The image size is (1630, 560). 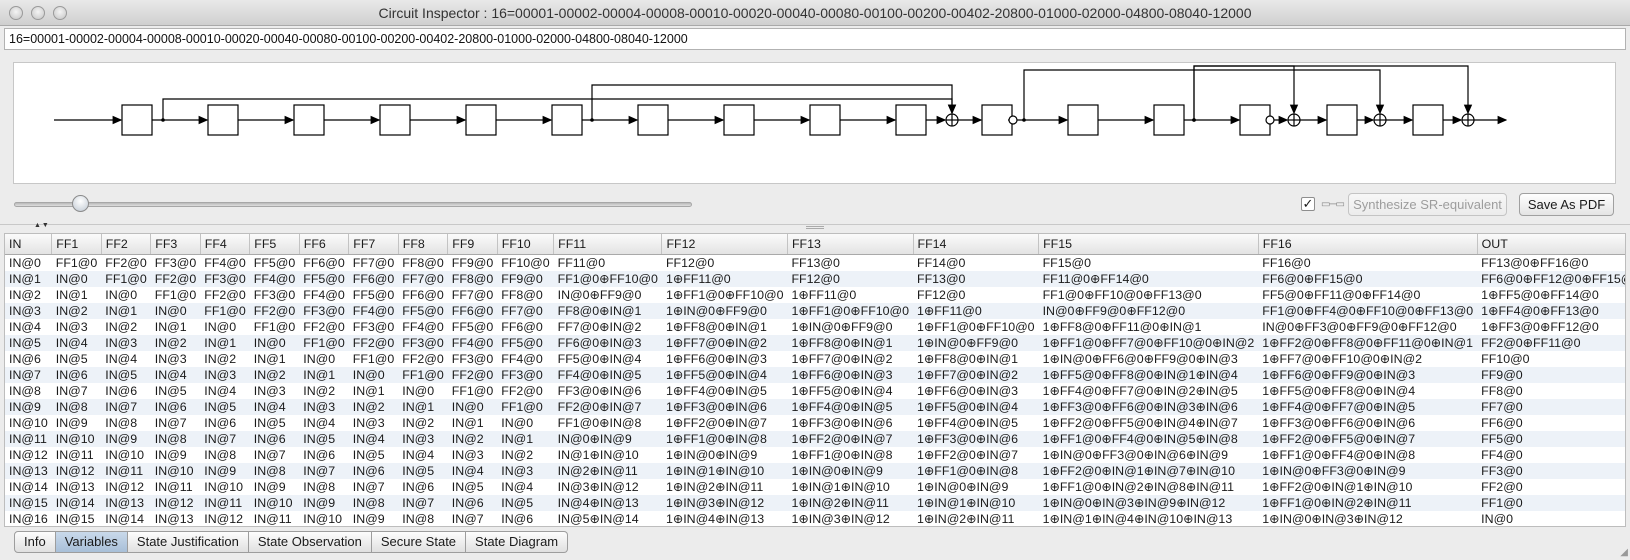 What do you see at coordinates (1148, 470) in the screenshot?
I see `table-cell: 1⊕FF2@0⊕IN@1⊕IN@7⊕IN@10` at bounding box center [1148, 470].